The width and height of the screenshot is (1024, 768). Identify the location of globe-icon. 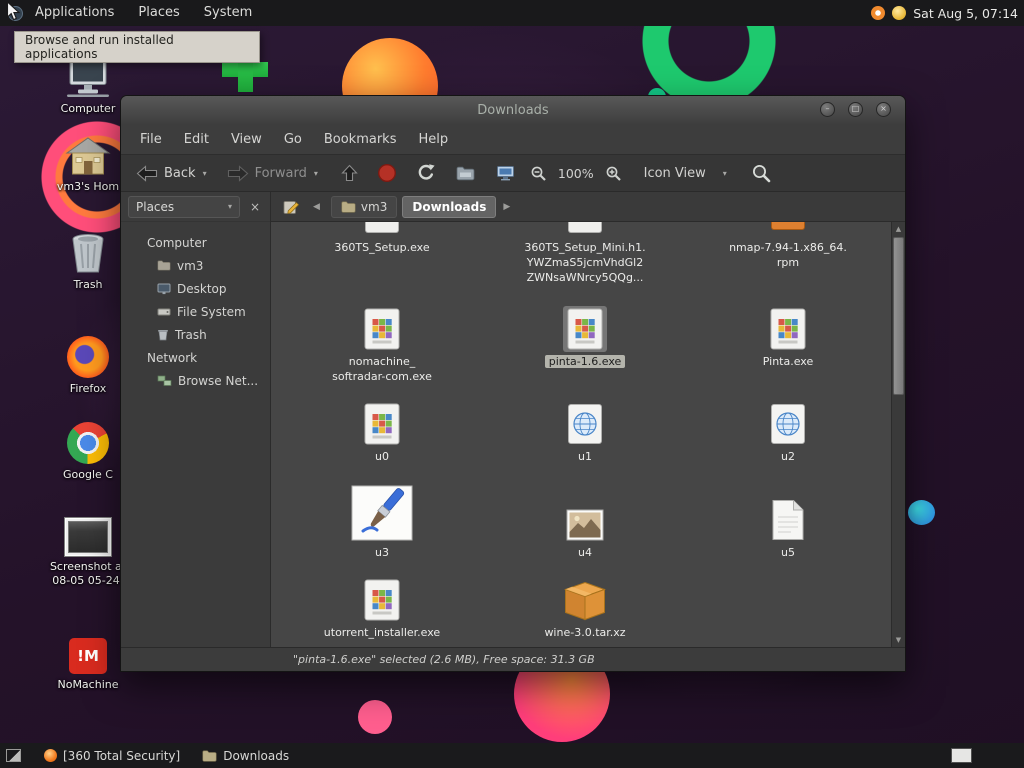
(788, 424).